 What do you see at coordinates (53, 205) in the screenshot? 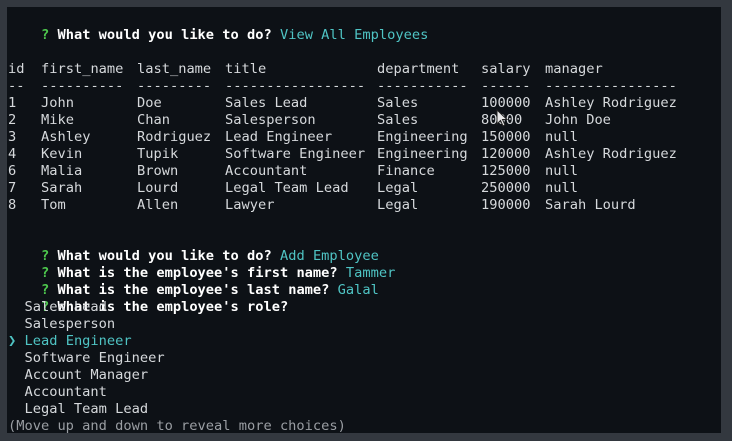
I see `cell-first-name: Tom` at bounding box center [53, 205].